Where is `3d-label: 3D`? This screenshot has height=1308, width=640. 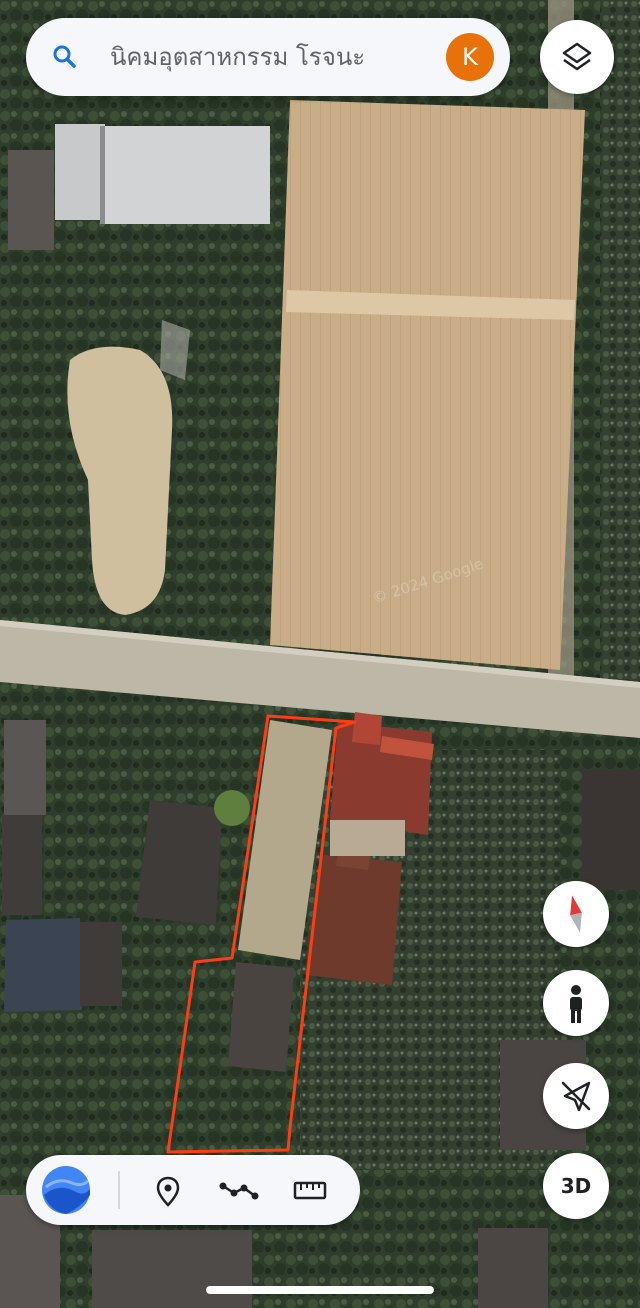
3d-label: 3D is located at coordinates (576, 1186).